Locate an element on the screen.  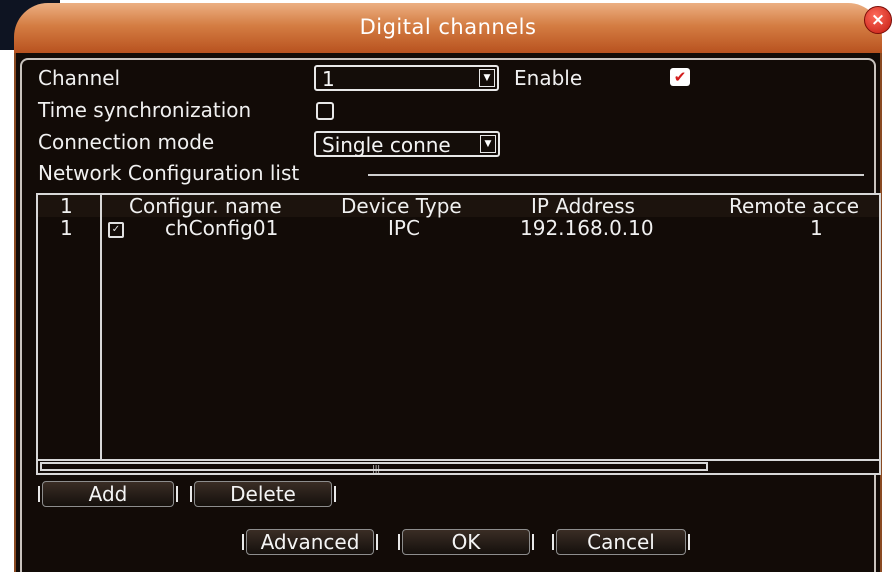
column-divider is located at coordinates (101, 327).